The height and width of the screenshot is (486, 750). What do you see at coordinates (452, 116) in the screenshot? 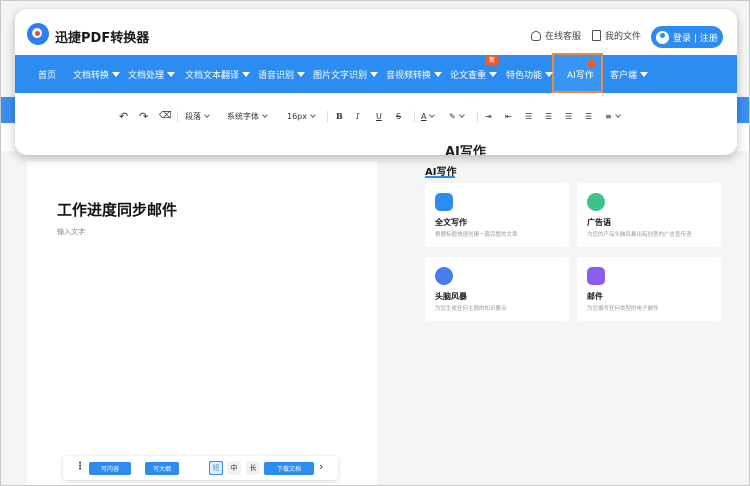
I see `highlighter-icon: ✎` at bounding box center [452, 116].